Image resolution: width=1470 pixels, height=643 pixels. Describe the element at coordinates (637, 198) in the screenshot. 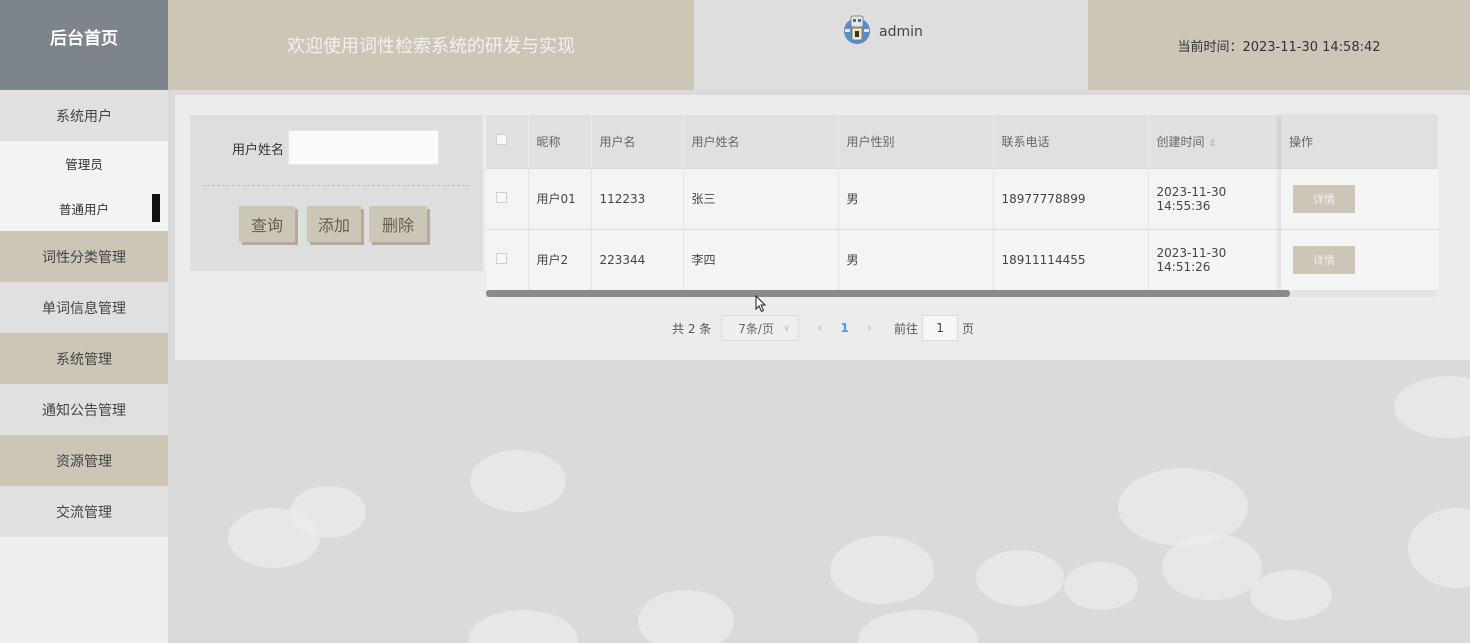

I see `cell-username: 112233` at that location.